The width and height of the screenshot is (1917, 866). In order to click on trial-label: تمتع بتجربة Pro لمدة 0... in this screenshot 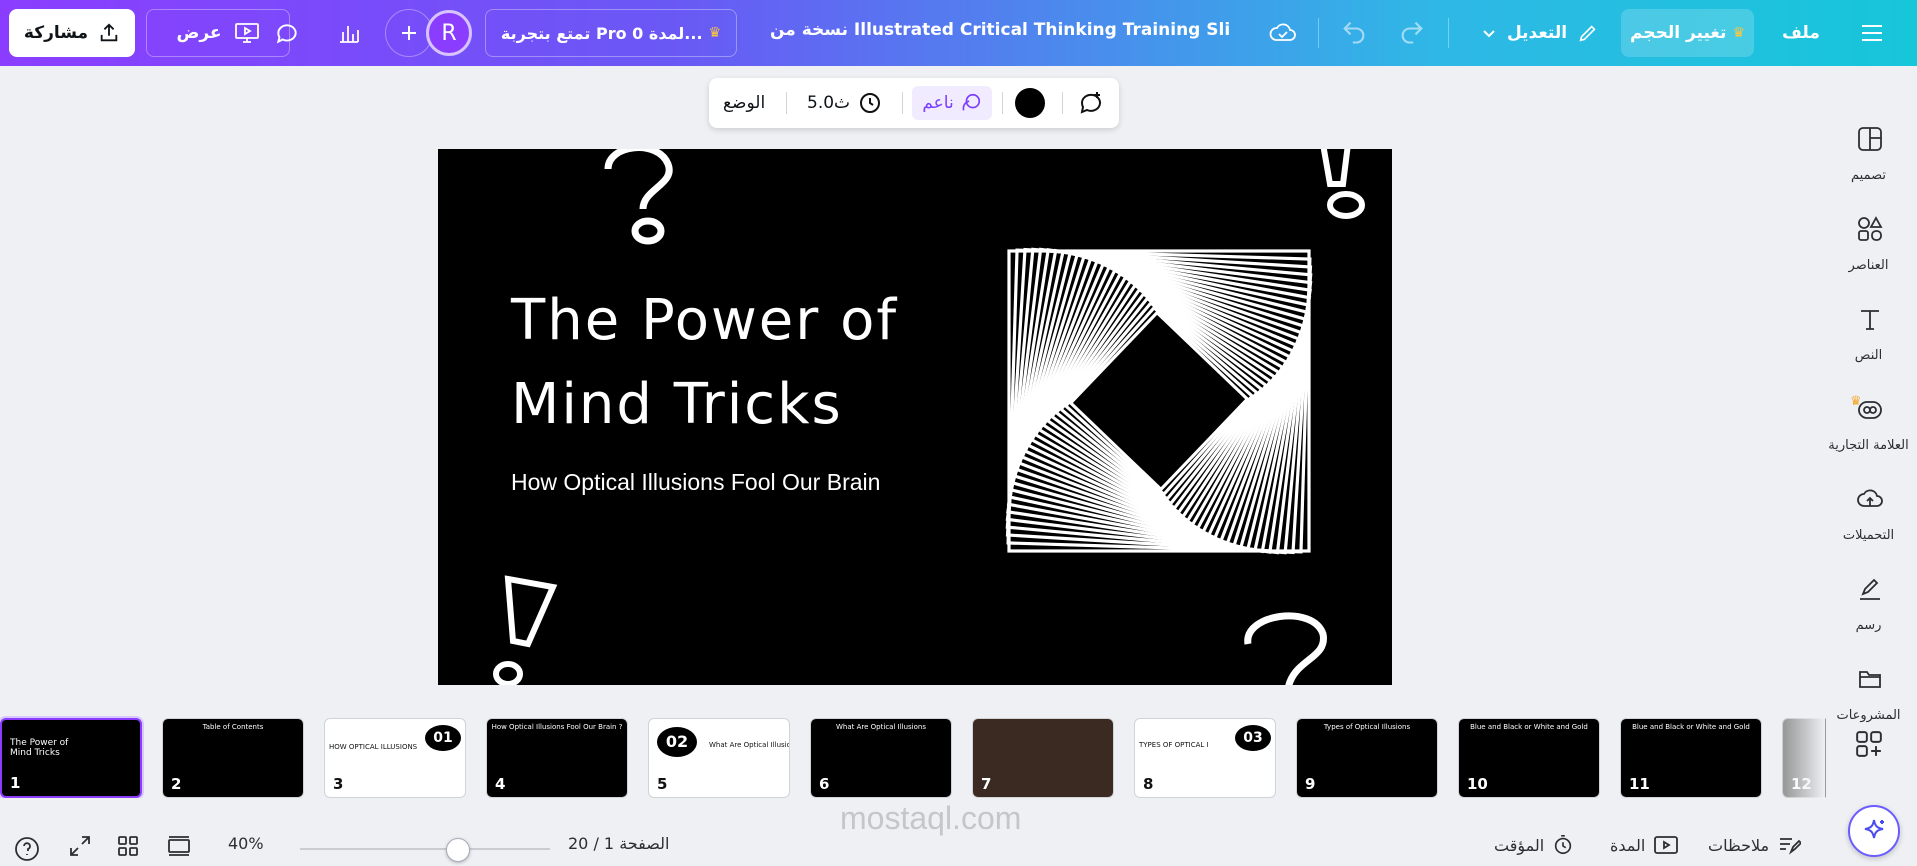, I will do `click(601, 33)`.